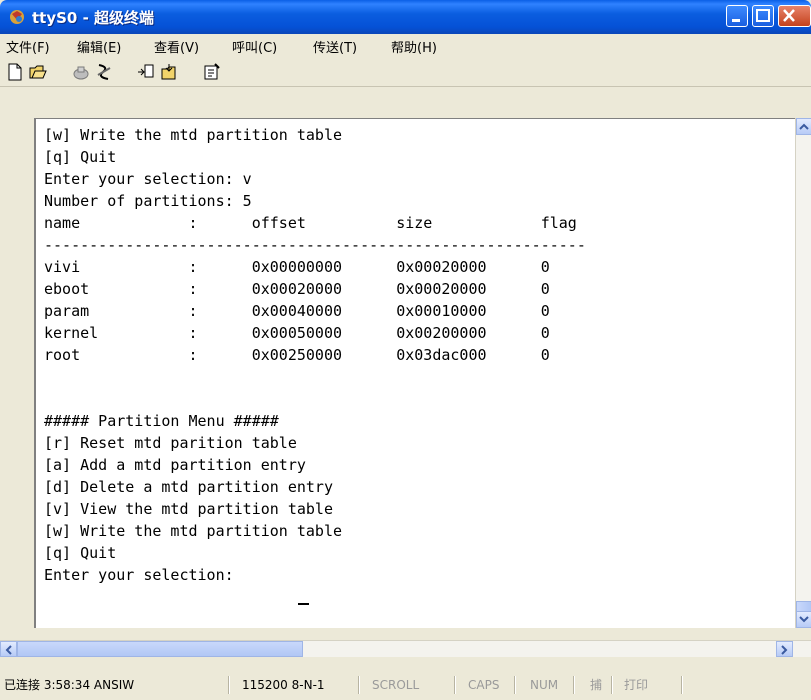 Image resolution: width=811 pixels, height=700 pixels. What do you see at coordinates (148, 201) in the screenshot?
I see `terminal-line: Number of partitions: 5` at bounding box center [148, 201].